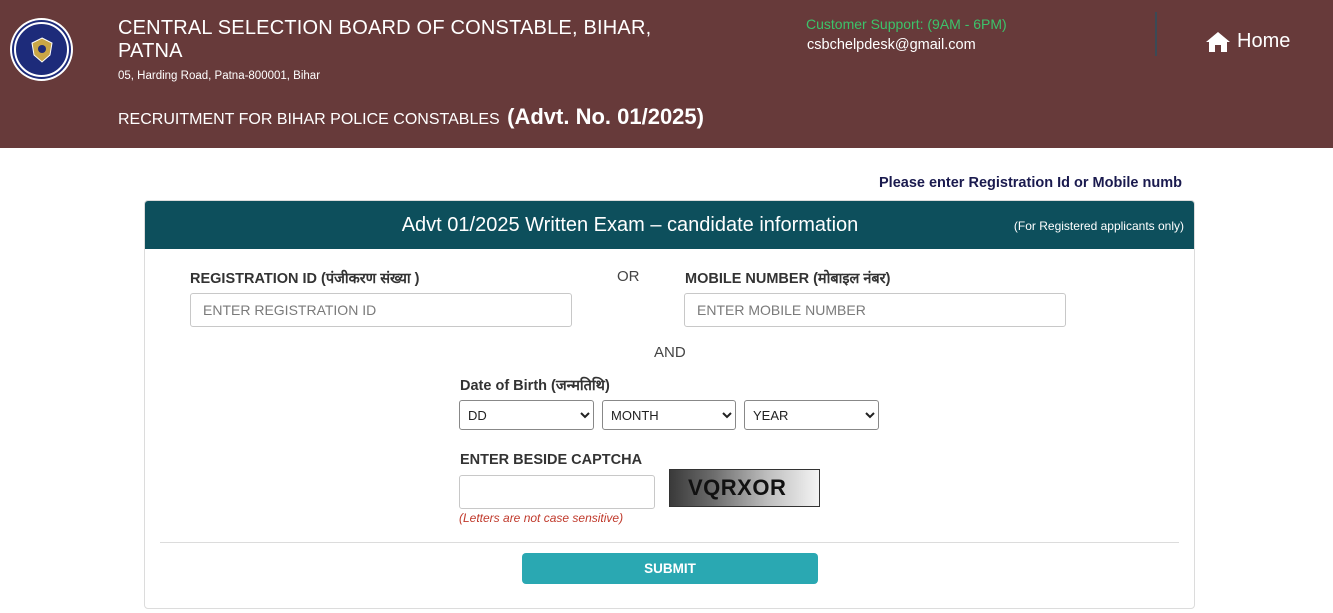 The image size is (1333, 613). I want to click on captcha-input, so click(557, 492).